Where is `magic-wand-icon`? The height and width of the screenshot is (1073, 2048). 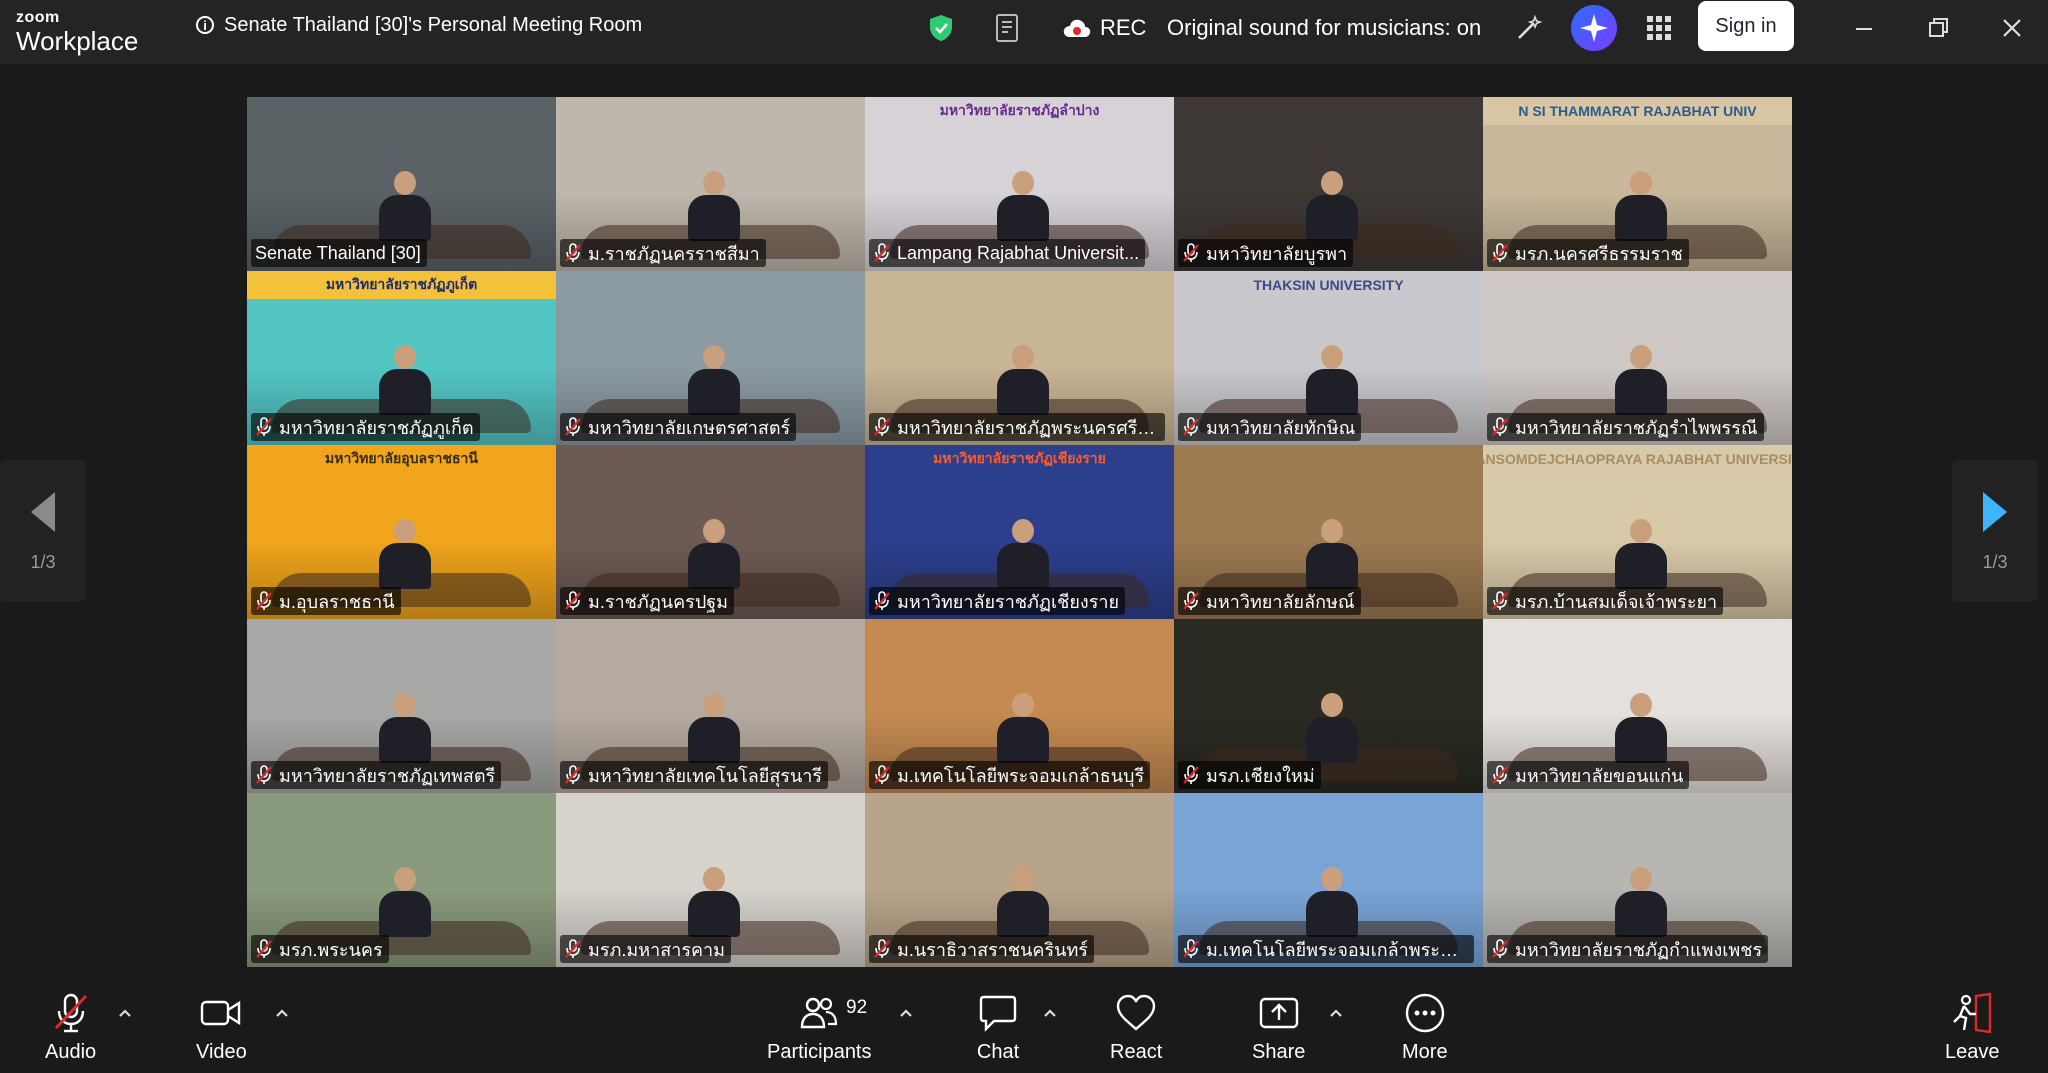 magic-wand-icon is located at coordinates (1529, 28).